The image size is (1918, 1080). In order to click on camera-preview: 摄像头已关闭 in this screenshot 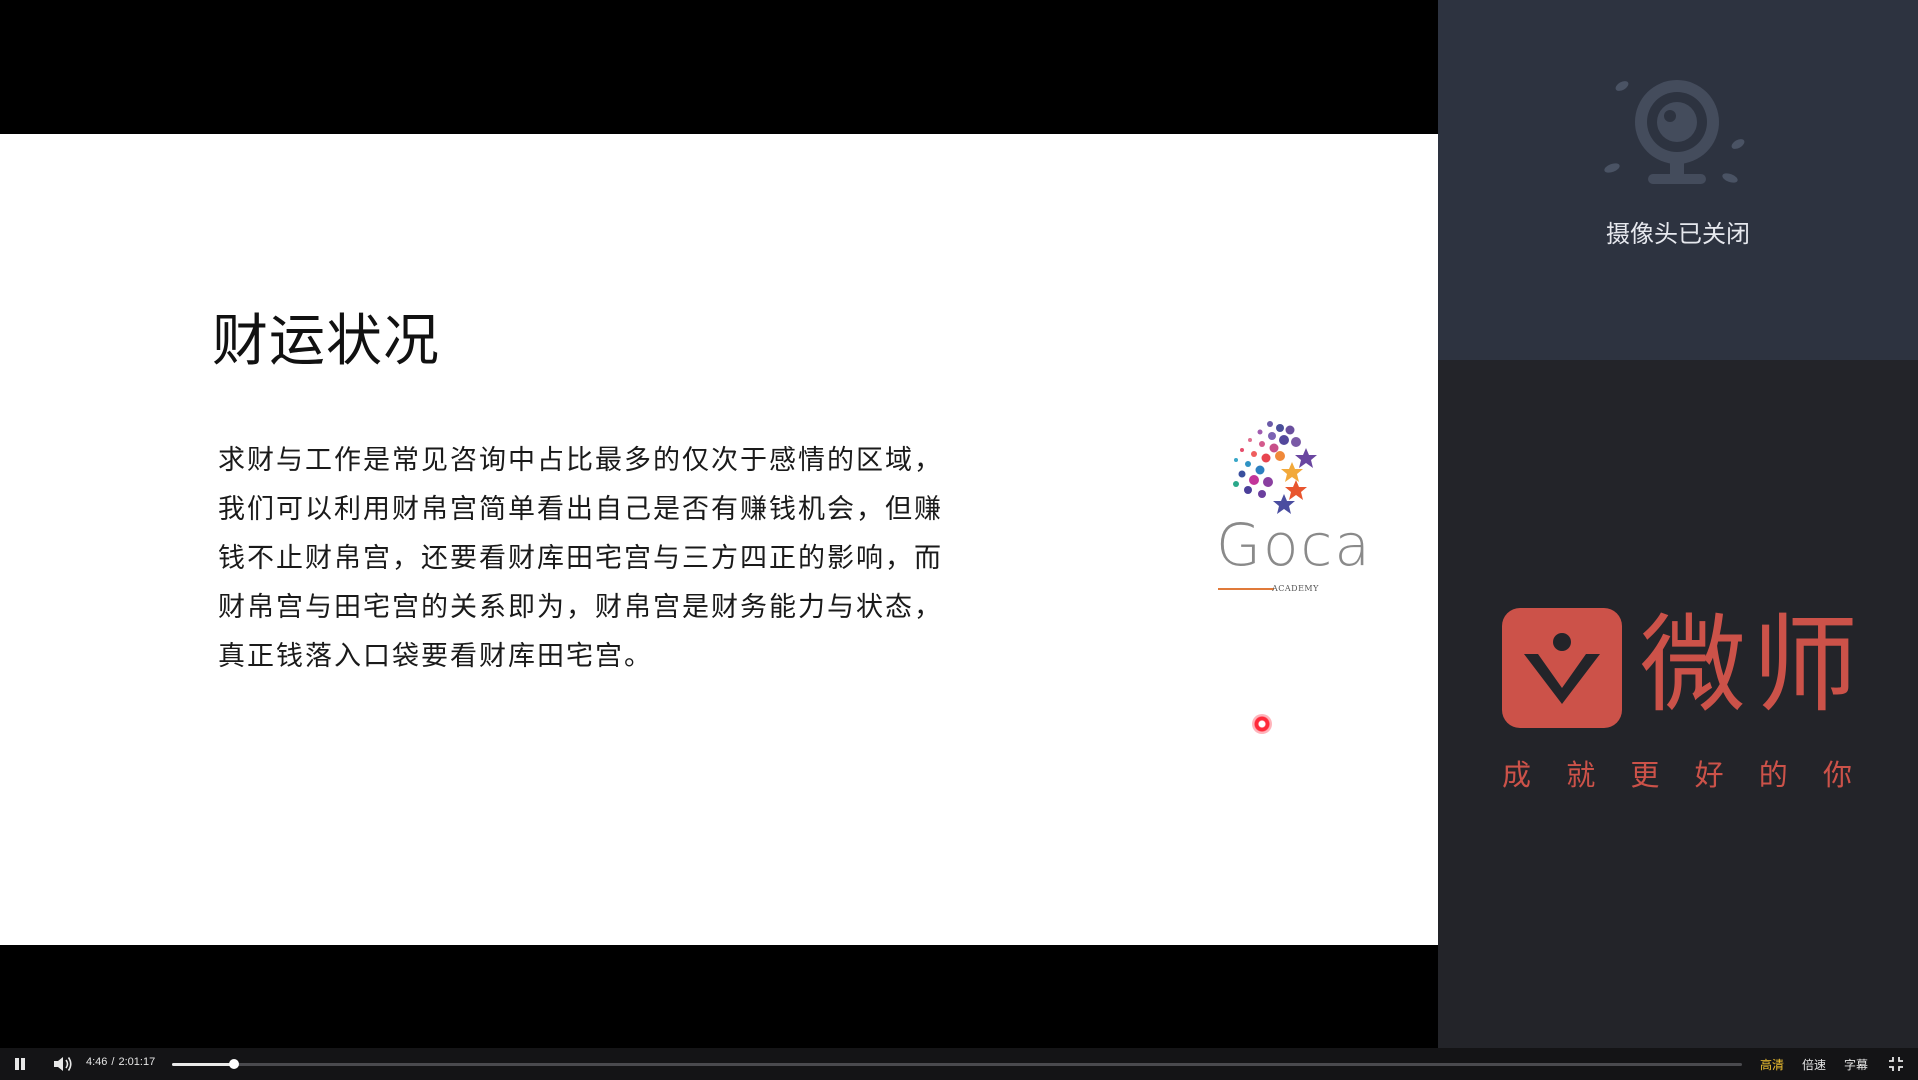, I will do `click(1678, 180)`.